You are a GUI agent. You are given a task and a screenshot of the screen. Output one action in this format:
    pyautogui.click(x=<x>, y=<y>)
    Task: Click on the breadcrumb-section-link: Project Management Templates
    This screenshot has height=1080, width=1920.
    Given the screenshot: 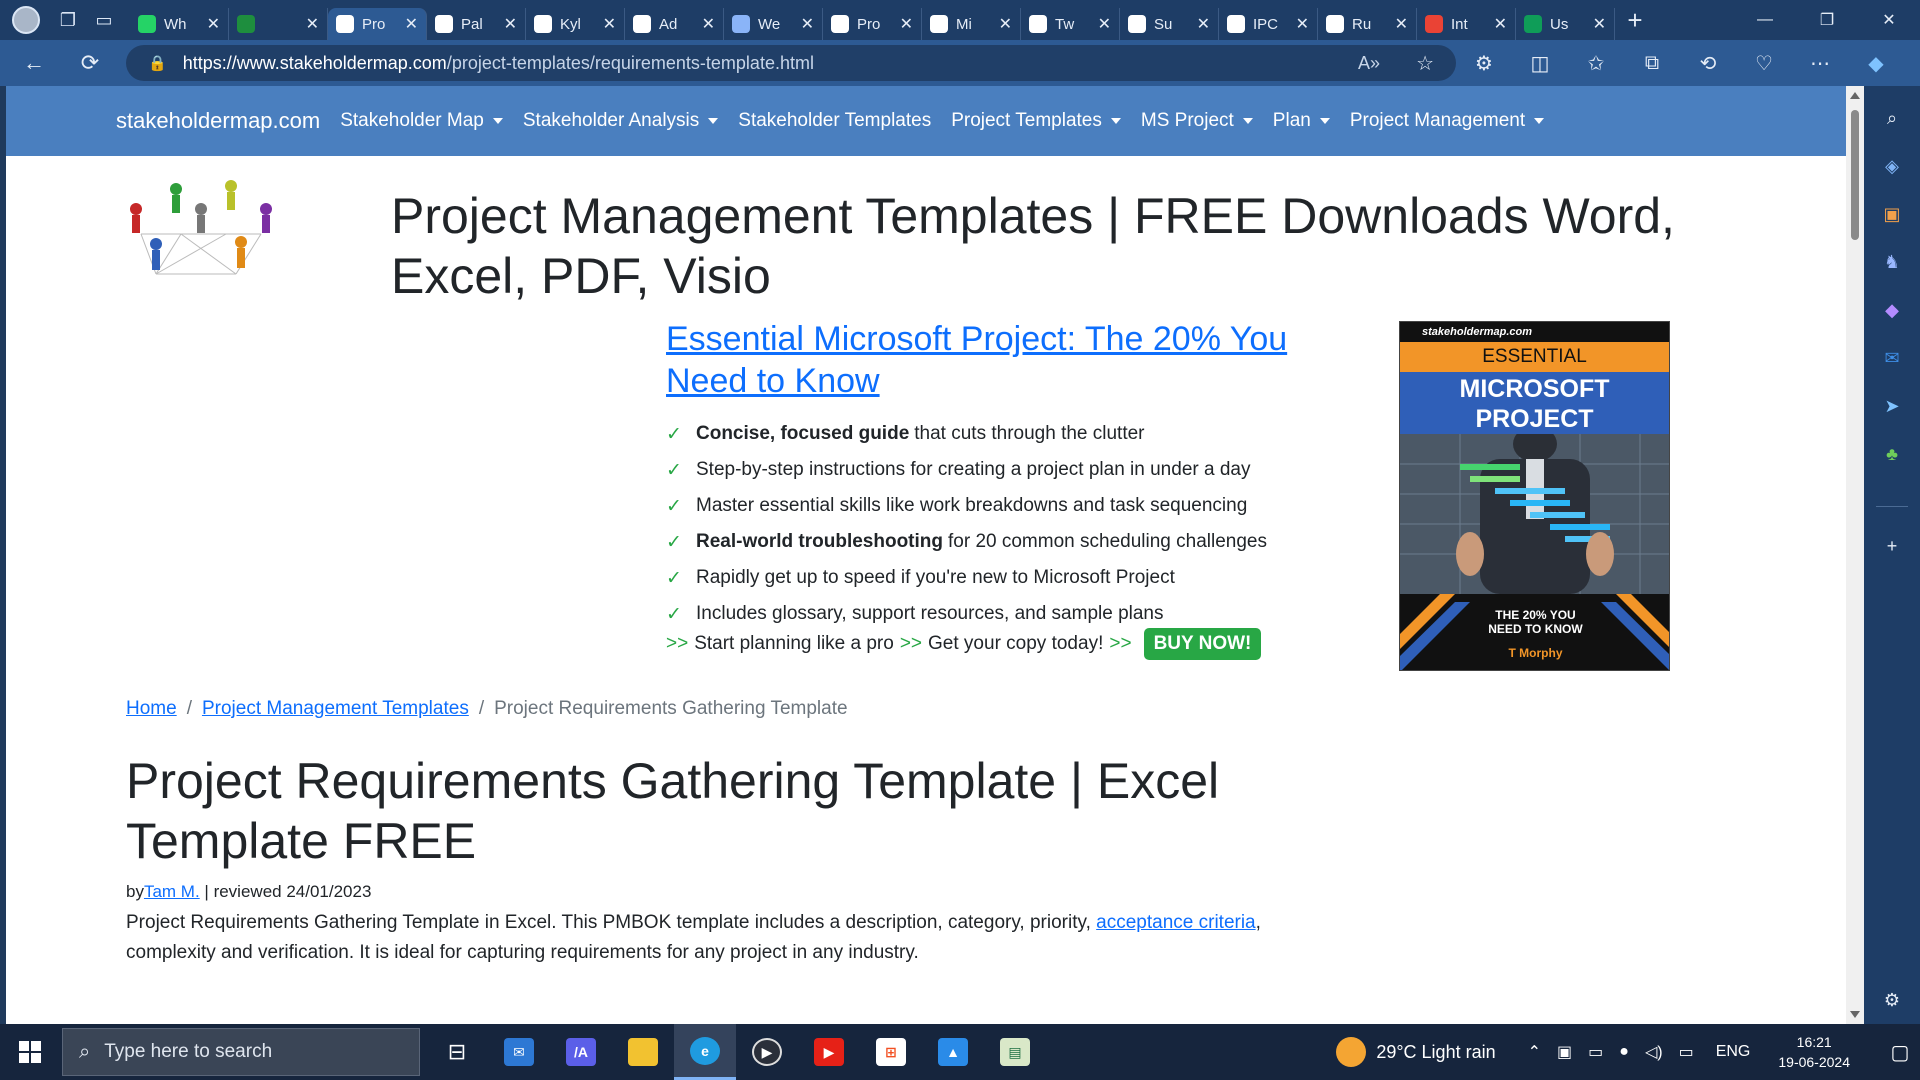 What is the action you would take?
    pyautogui.click(x=335, y=708)
    